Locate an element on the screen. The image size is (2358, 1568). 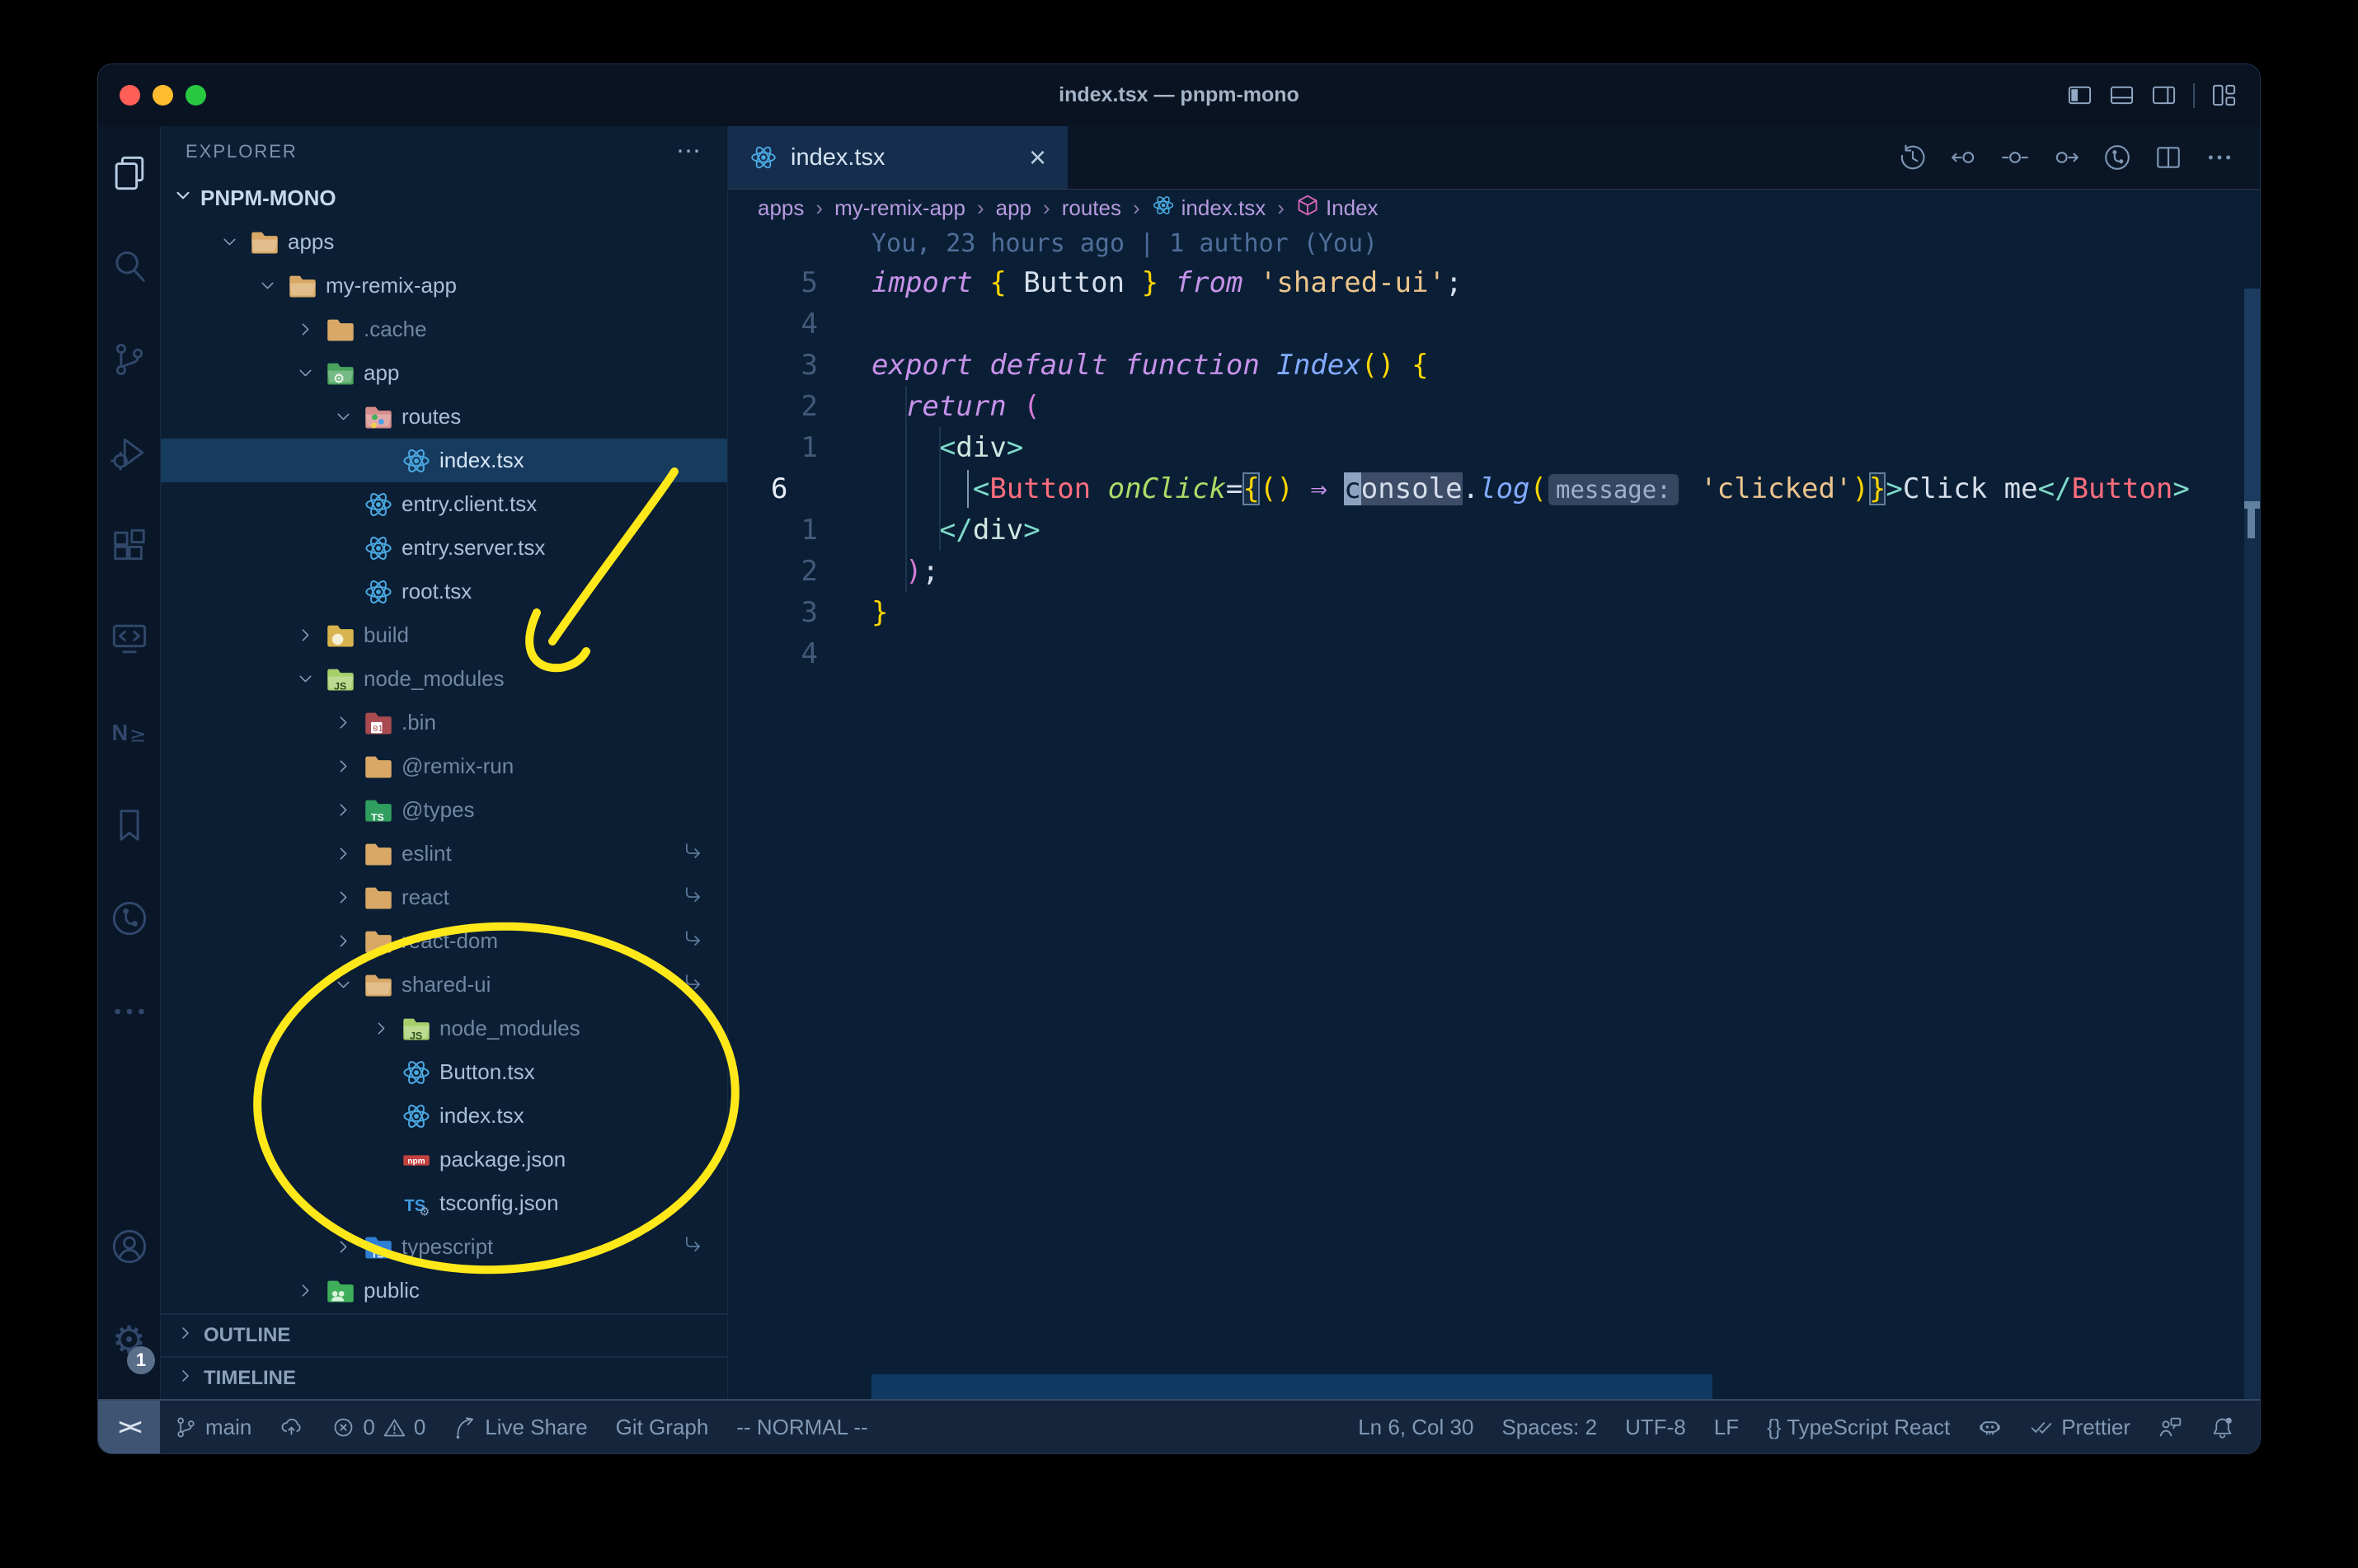
next-change-button is located at coordinates (2066, 157).